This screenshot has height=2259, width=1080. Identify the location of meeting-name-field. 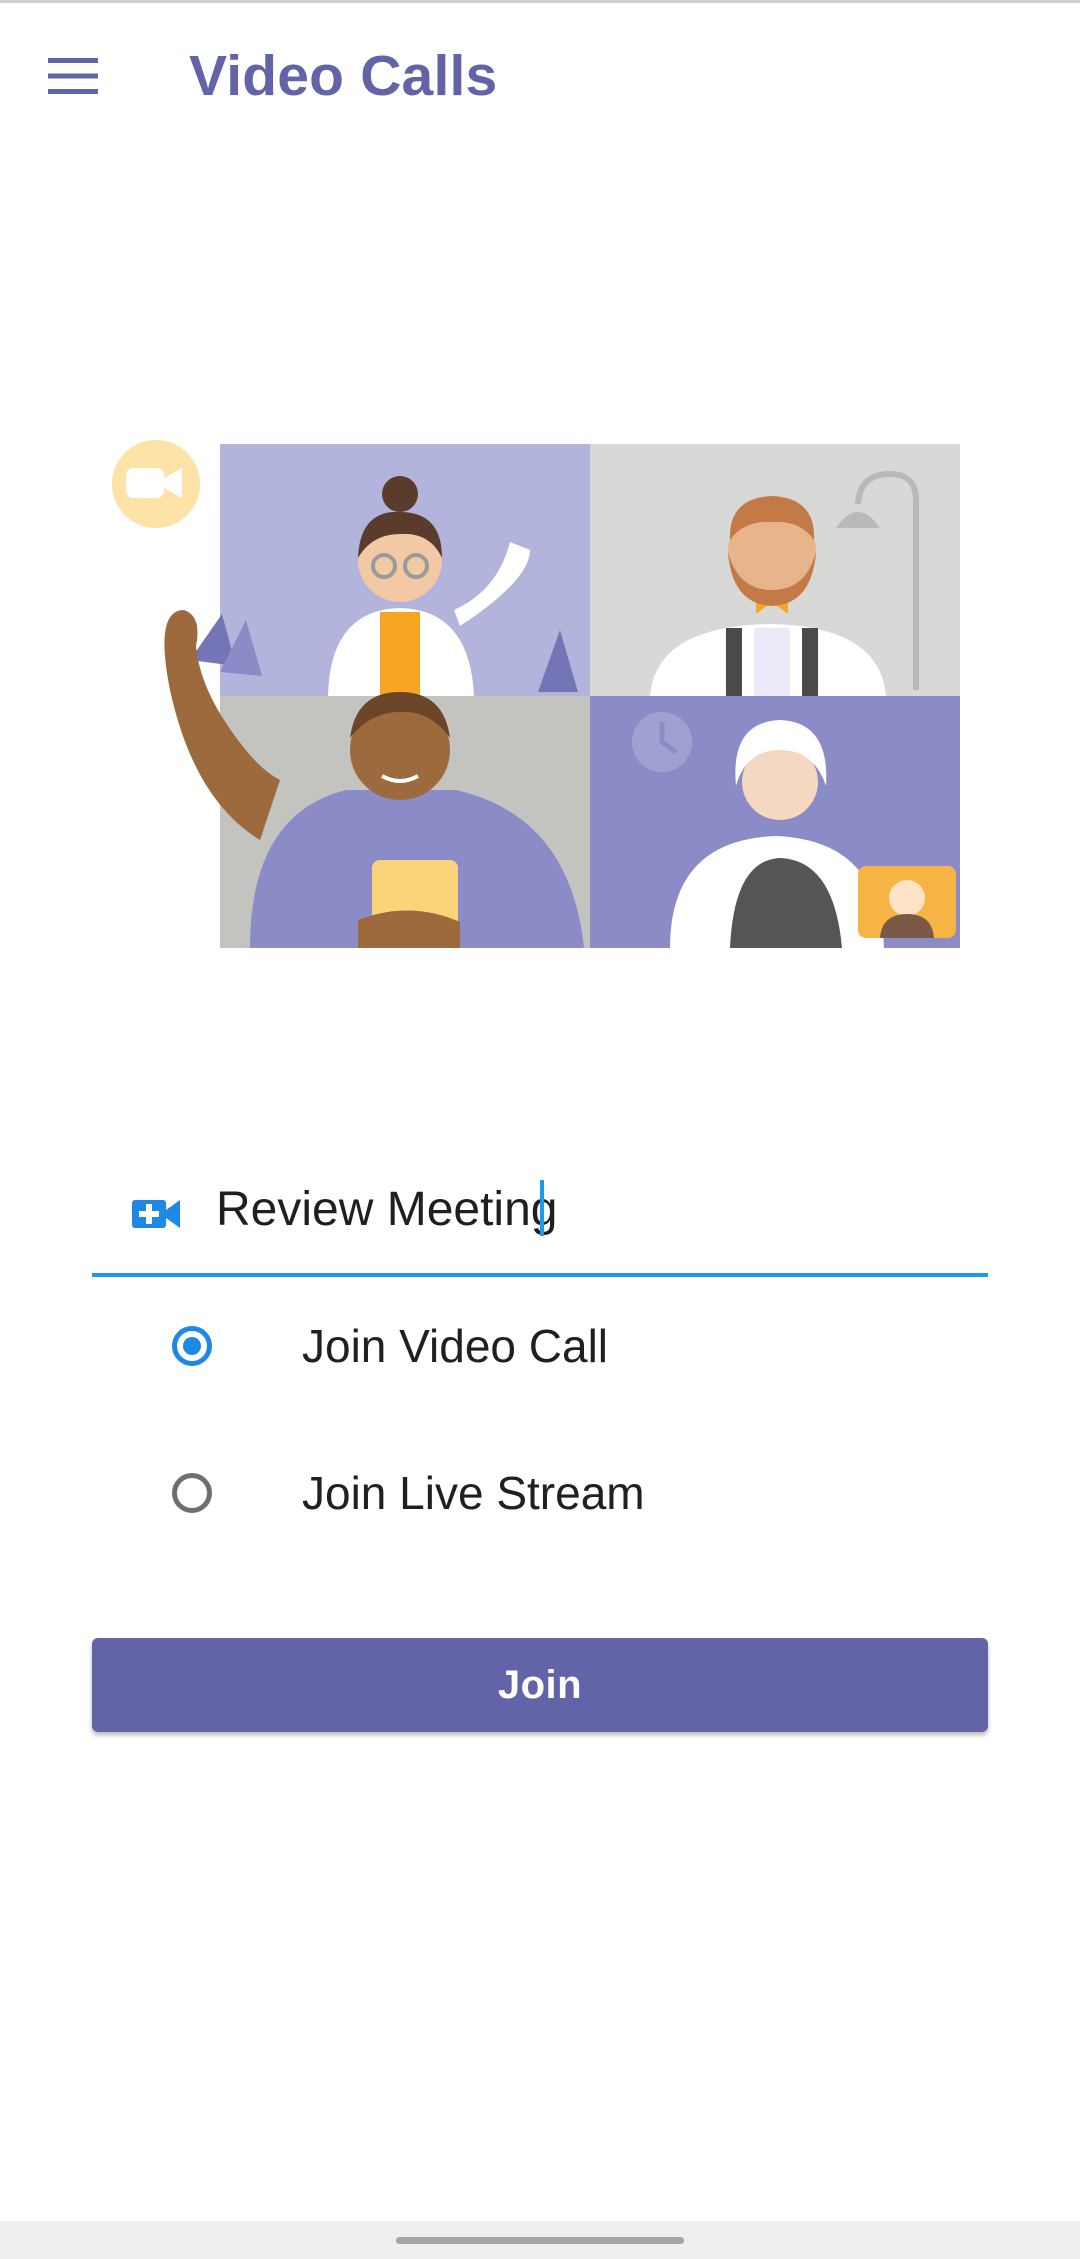
(540, 1219).